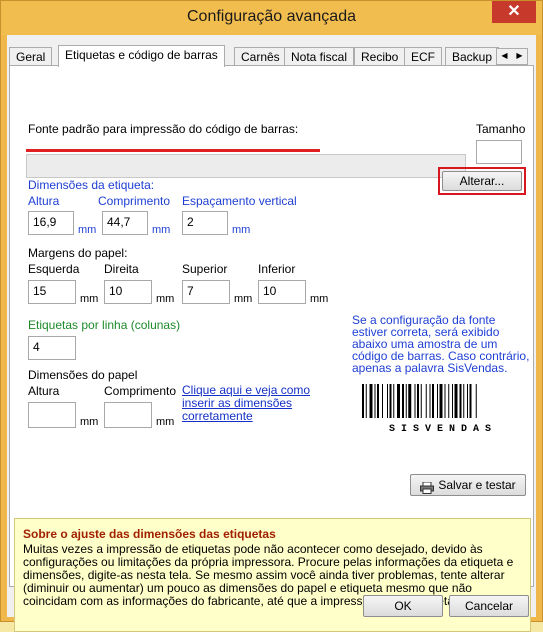  Describe the element at coordinates (239, 201) in the screenshot. I see `label-vspace-label: Espaçamento vertical` at that location.